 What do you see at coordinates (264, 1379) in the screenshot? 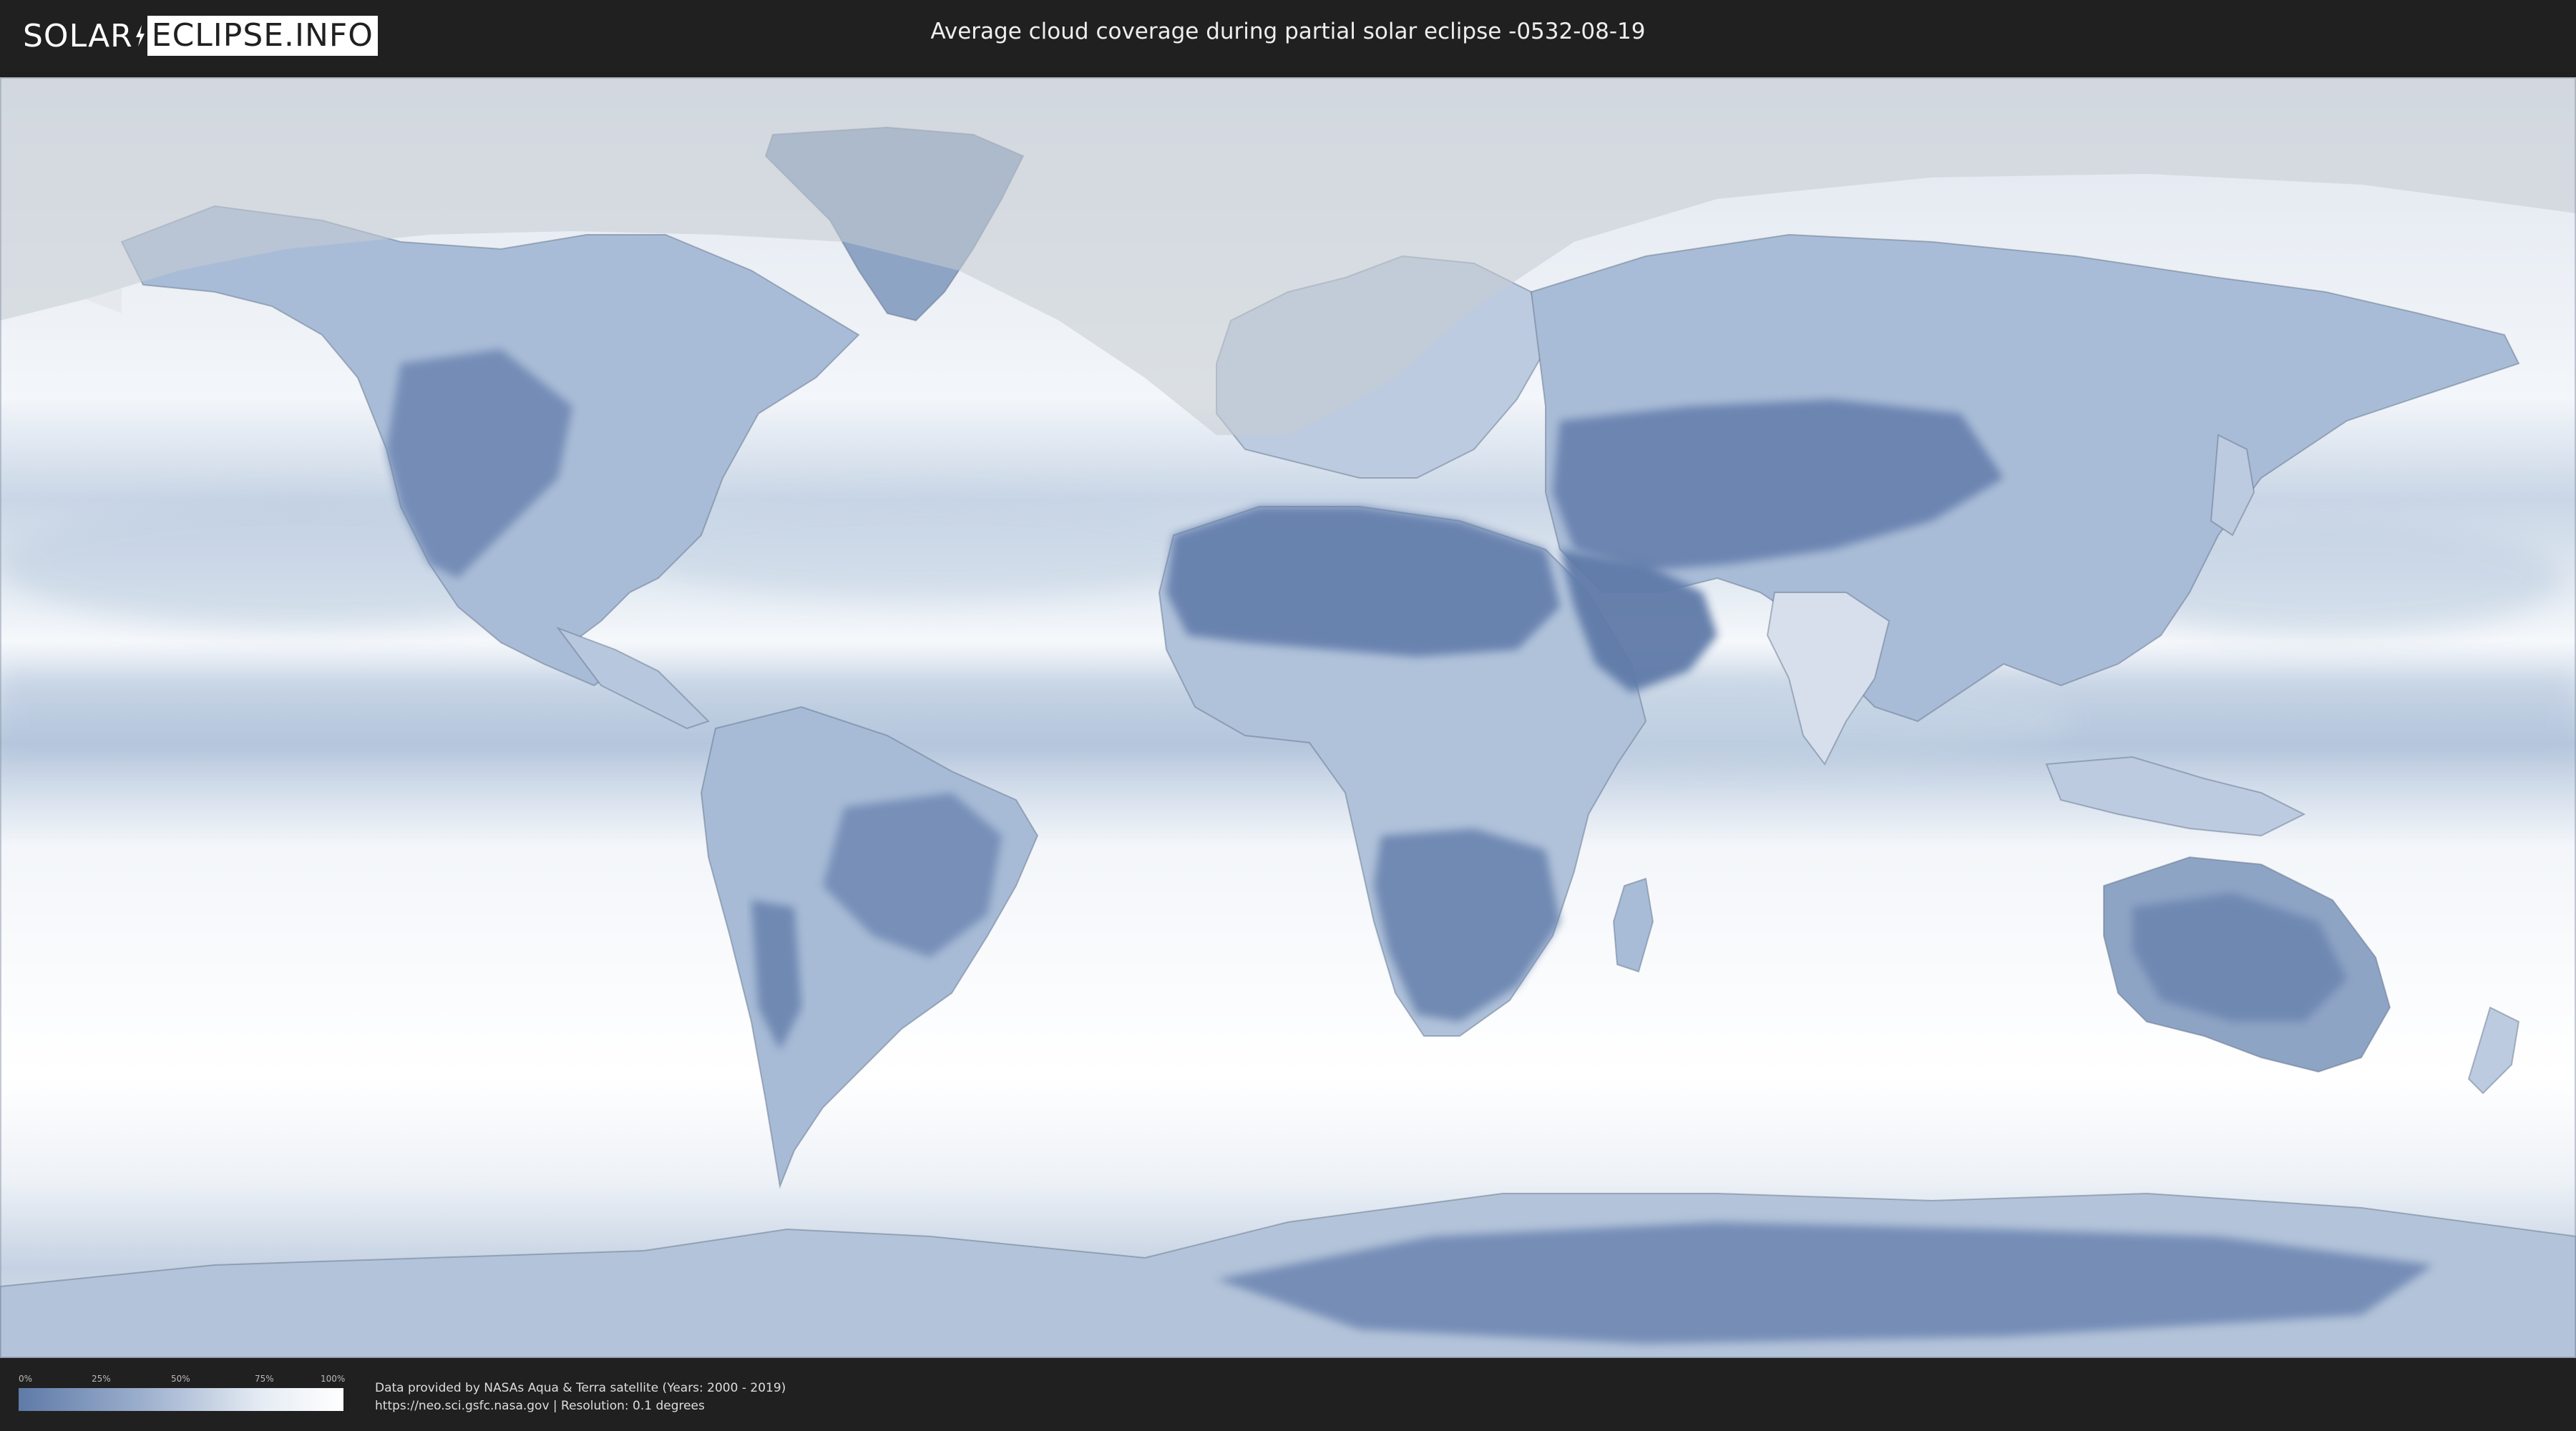
I see `legend-tick-75: 75%` at bounding box center [264, 1379].